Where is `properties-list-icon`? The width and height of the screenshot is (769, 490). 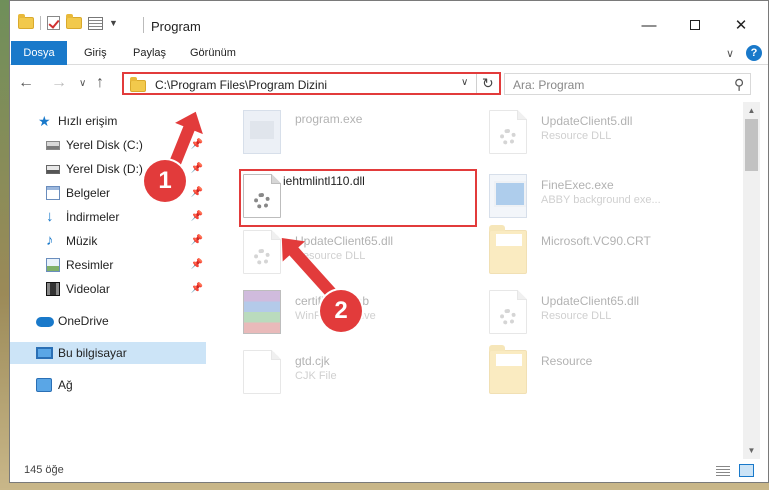
properties-list-icon is located at coordinates (95, 23).